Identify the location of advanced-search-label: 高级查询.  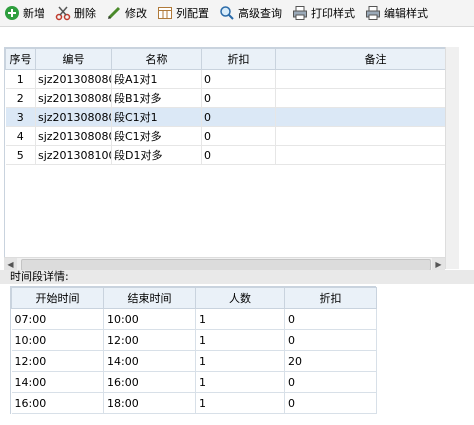
(260, 13).